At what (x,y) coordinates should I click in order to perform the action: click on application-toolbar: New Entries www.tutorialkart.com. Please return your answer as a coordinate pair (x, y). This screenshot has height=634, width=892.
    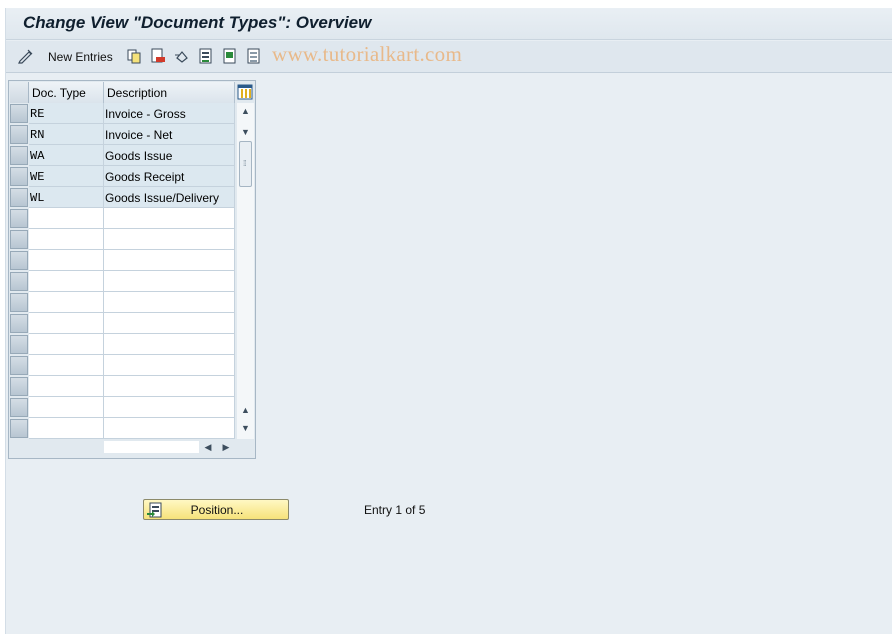
    Looking at the image, I should click on (449, 57).